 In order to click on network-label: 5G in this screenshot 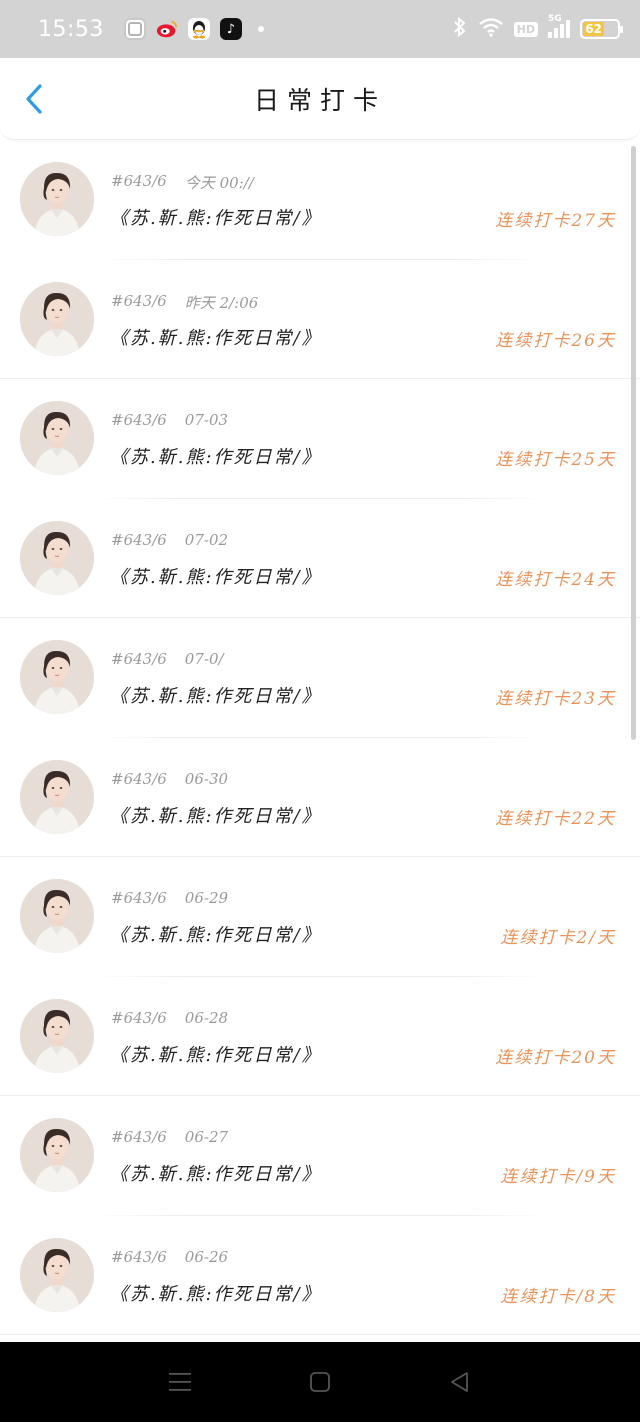, I will do `click(555, 19)`.